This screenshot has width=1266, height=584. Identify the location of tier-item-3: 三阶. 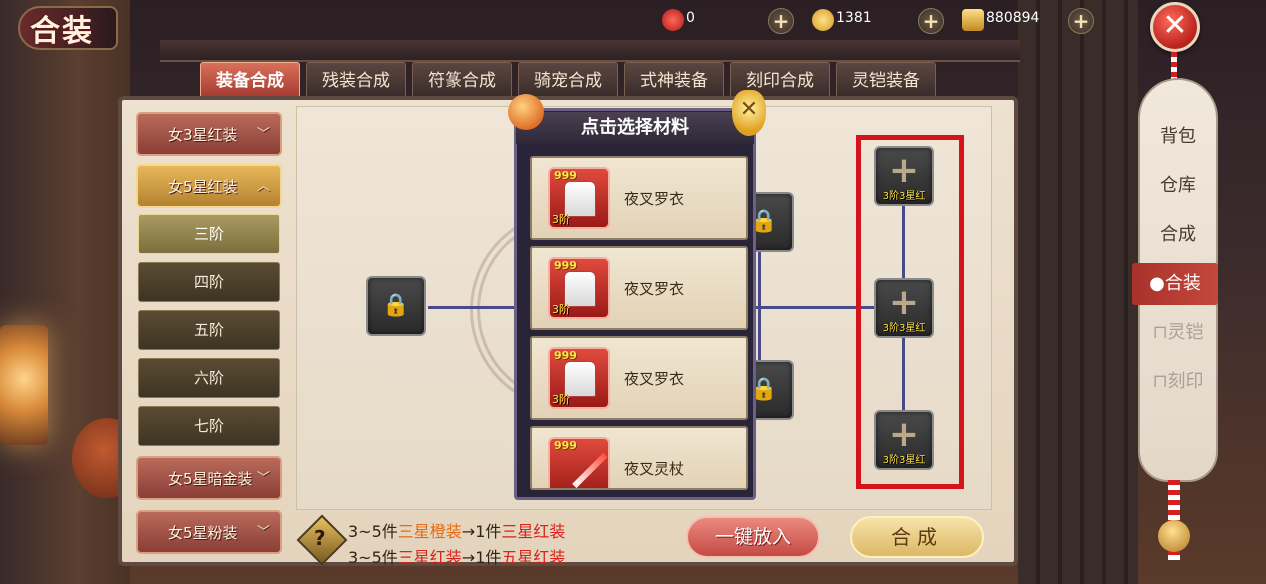
(209, 234).